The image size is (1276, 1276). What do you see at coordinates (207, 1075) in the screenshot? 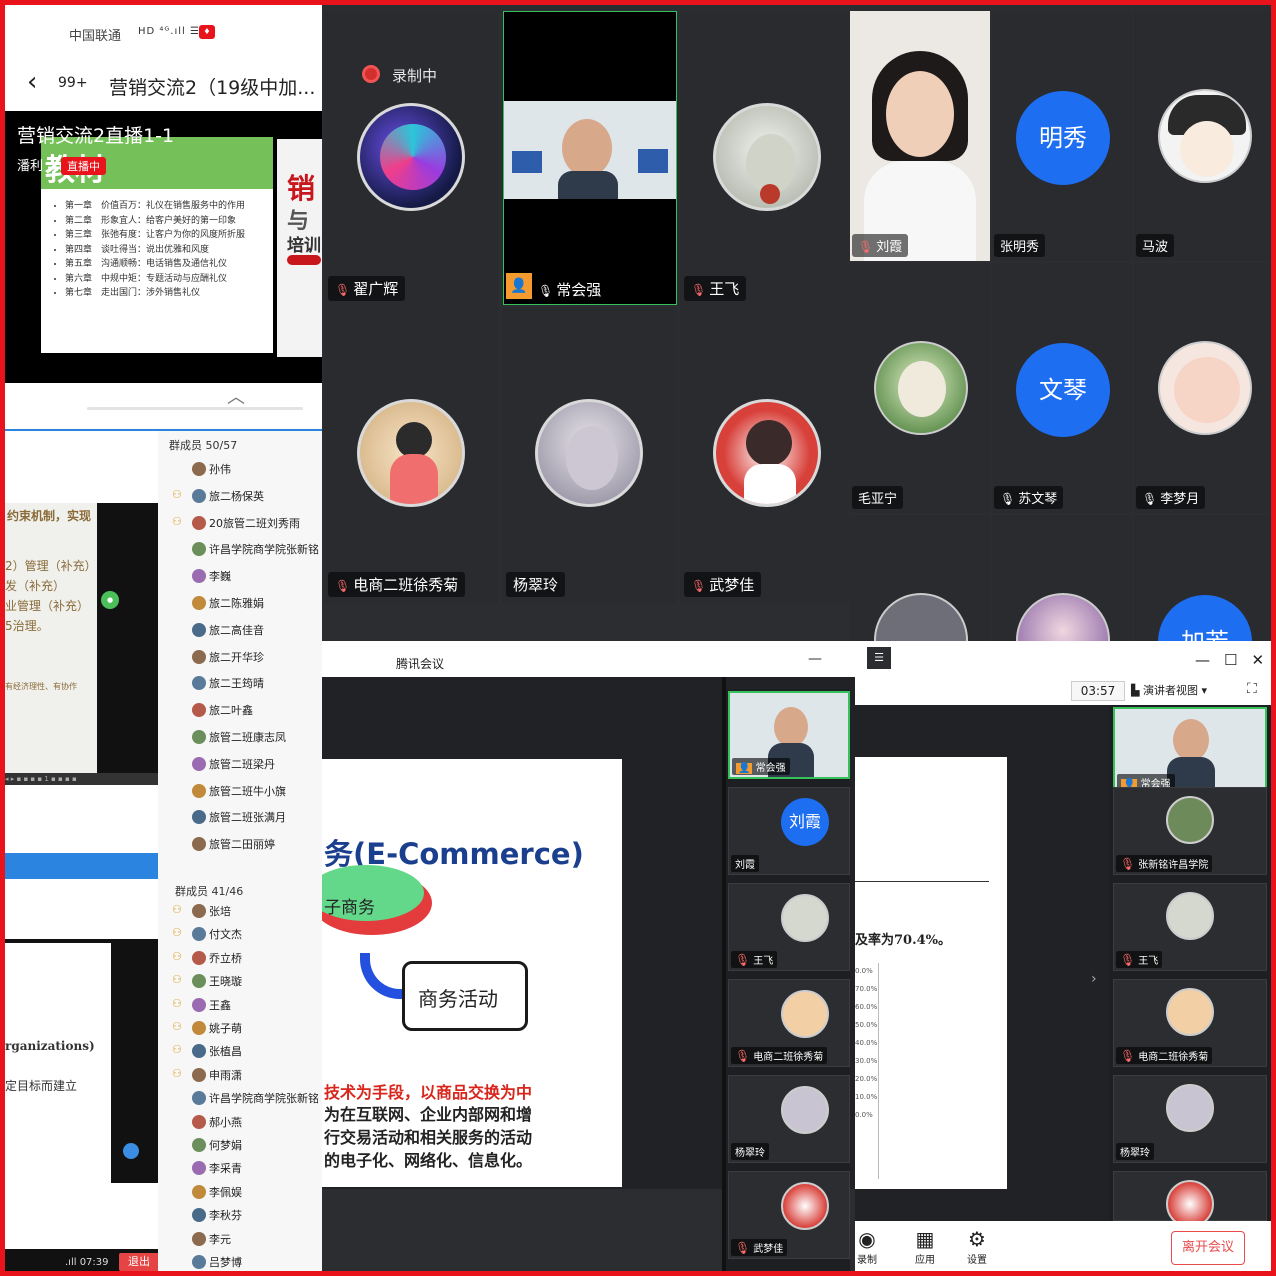
I see `member-row: ⚇ 申雨潇` at bounding box center [207, 1075].